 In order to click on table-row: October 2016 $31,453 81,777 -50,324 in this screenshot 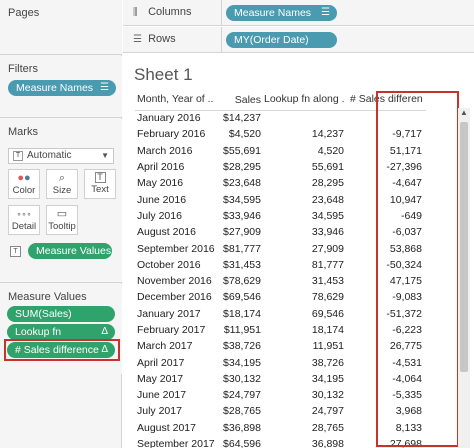, I will do `click(280, 265)`.